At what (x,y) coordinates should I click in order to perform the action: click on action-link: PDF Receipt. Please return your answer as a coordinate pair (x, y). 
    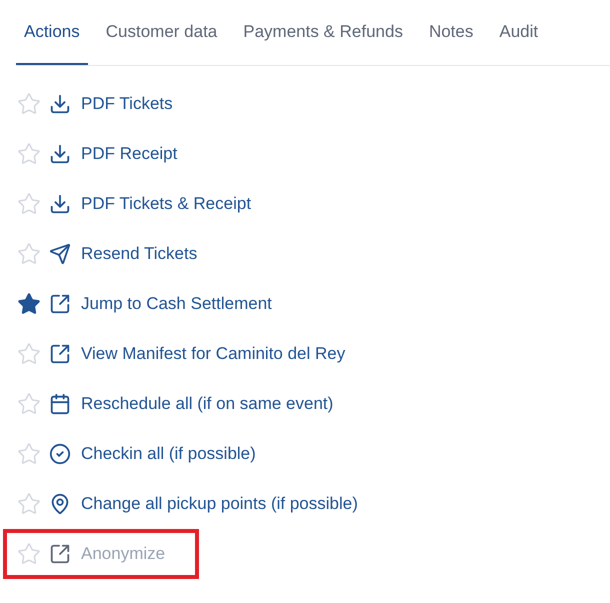
    Looking at the image, I should click on (129, 154).